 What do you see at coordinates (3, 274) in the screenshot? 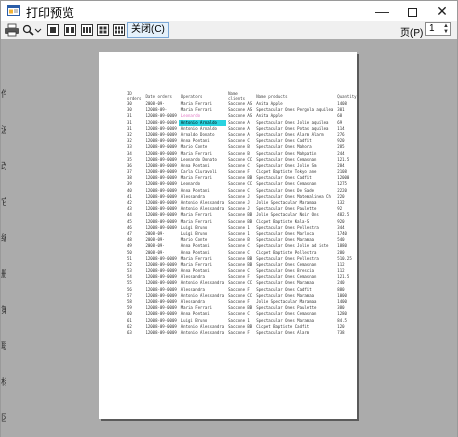
I see `clipped-background-char: 删` at bounding box center [3, 274].